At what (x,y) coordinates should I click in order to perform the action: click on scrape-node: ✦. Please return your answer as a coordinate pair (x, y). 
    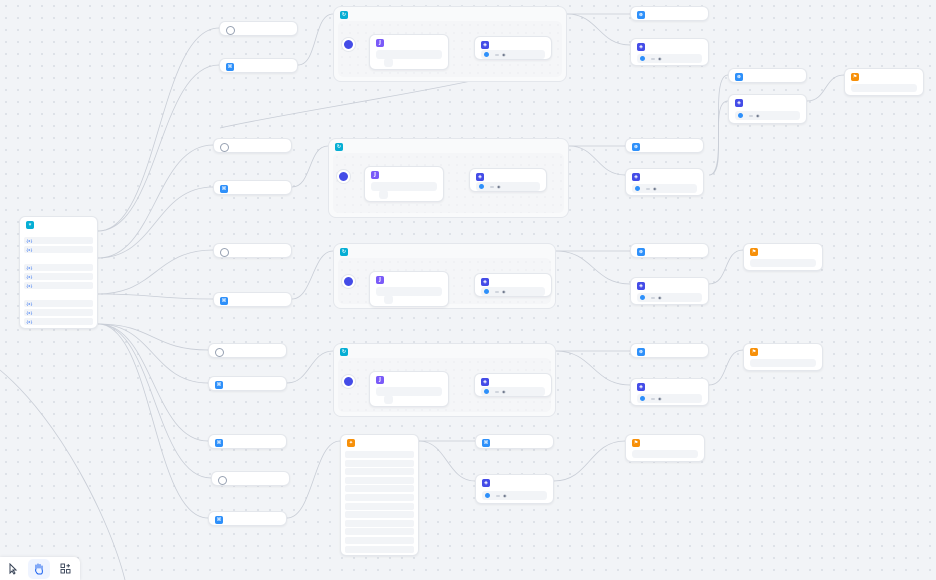
    Looking at the image, I should click on (379, 495).